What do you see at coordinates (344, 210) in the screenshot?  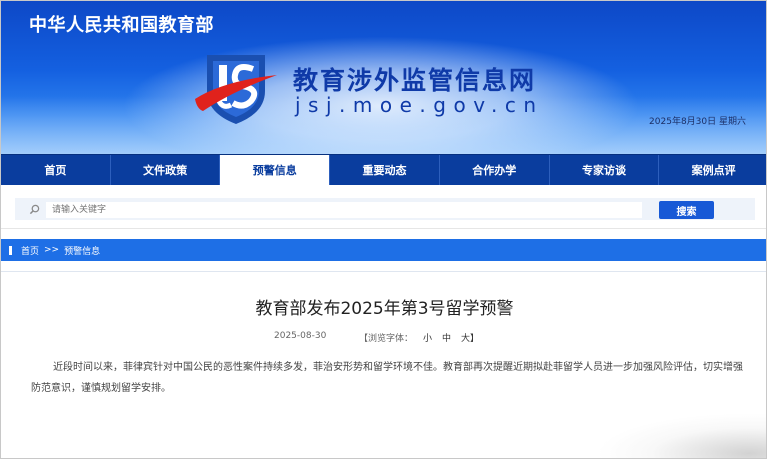 I see `search-input` at bounding box center [344, 210].